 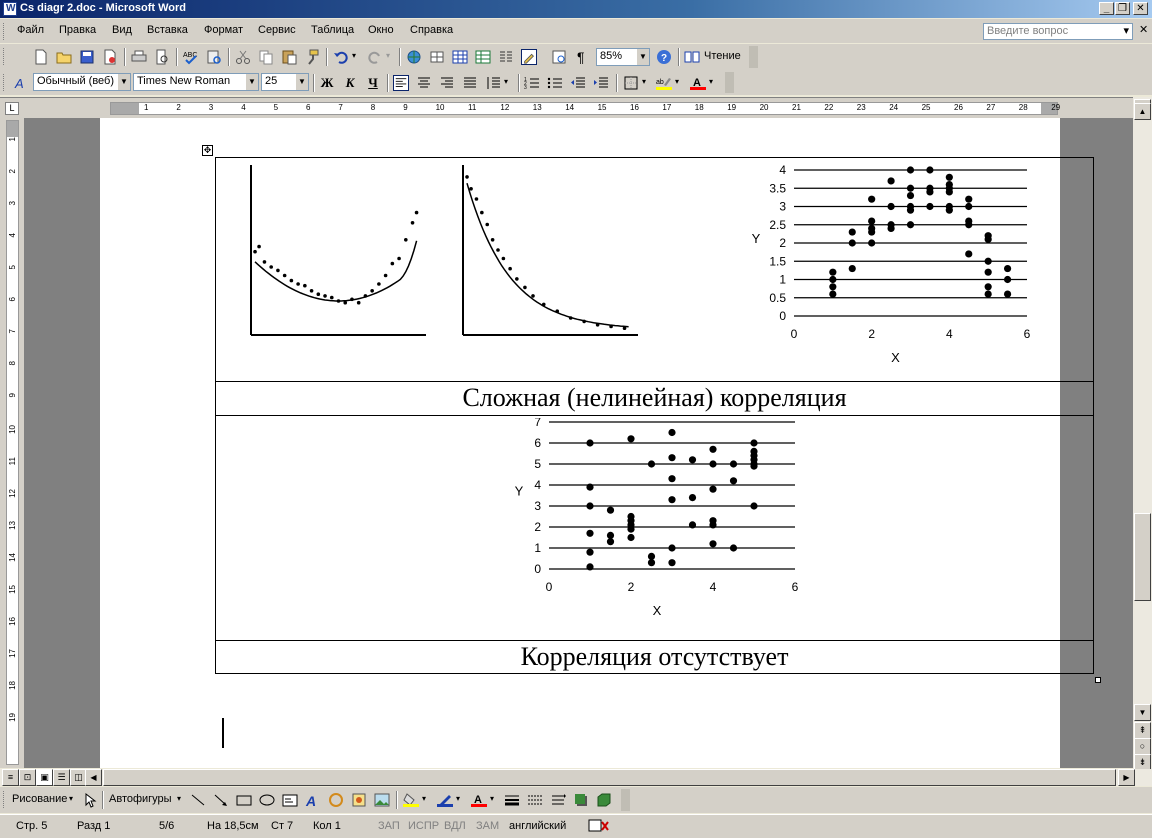 I want to click on ask-question-box: Введите вопрос ▾, so click(x=1058, y=31).